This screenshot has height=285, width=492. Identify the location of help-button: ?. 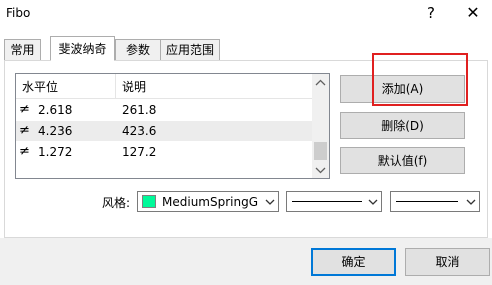
(431, 13).